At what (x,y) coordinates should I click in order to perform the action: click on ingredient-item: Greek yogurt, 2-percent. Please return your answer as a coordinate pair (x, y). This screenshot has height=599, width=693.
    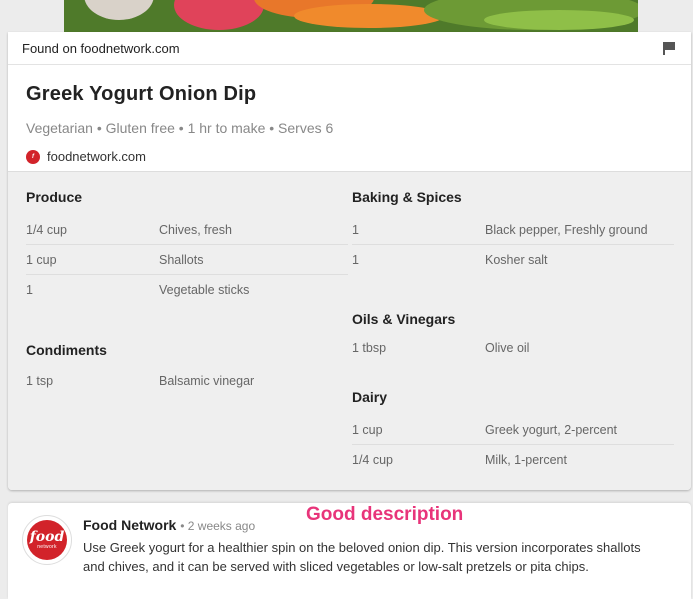
    Looking at the image, I should click on (551, 429).